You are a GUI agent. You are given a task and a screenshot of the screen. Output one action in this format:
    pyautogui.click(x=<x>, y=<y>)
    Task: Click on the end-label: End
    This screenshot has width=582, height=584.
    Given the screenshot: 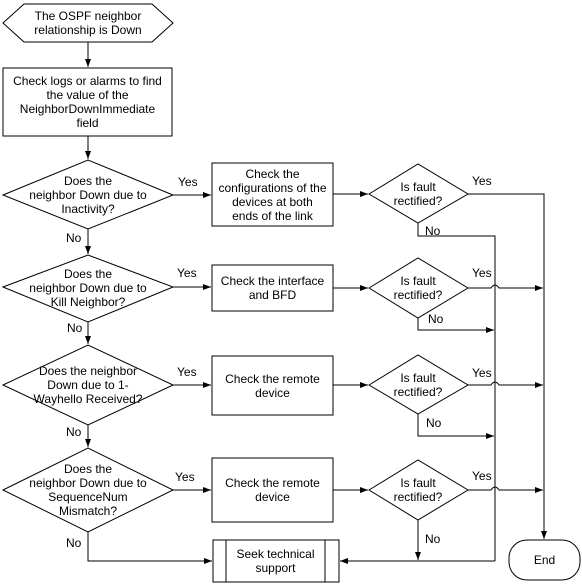 What is the action you would take?
    pyautogui.click(x=544, y=560)
    